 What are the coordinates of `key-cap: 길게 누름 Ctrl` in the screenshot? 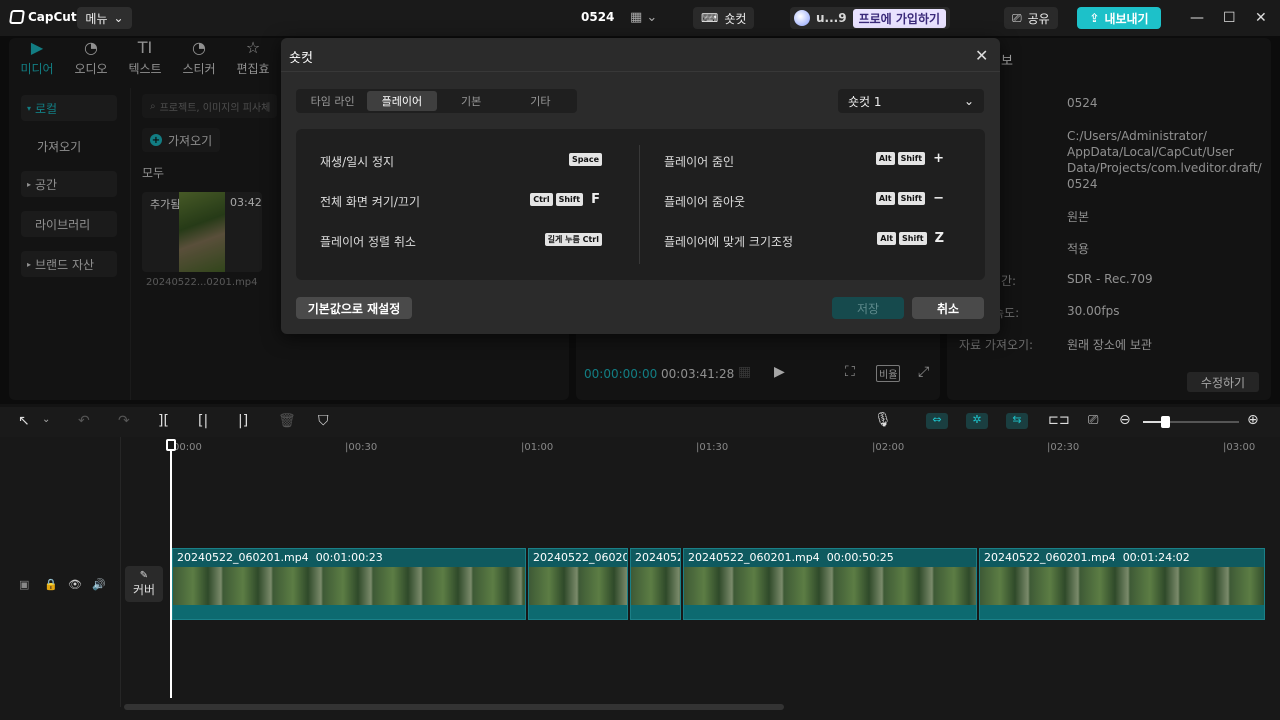 It's located at (573, 239).